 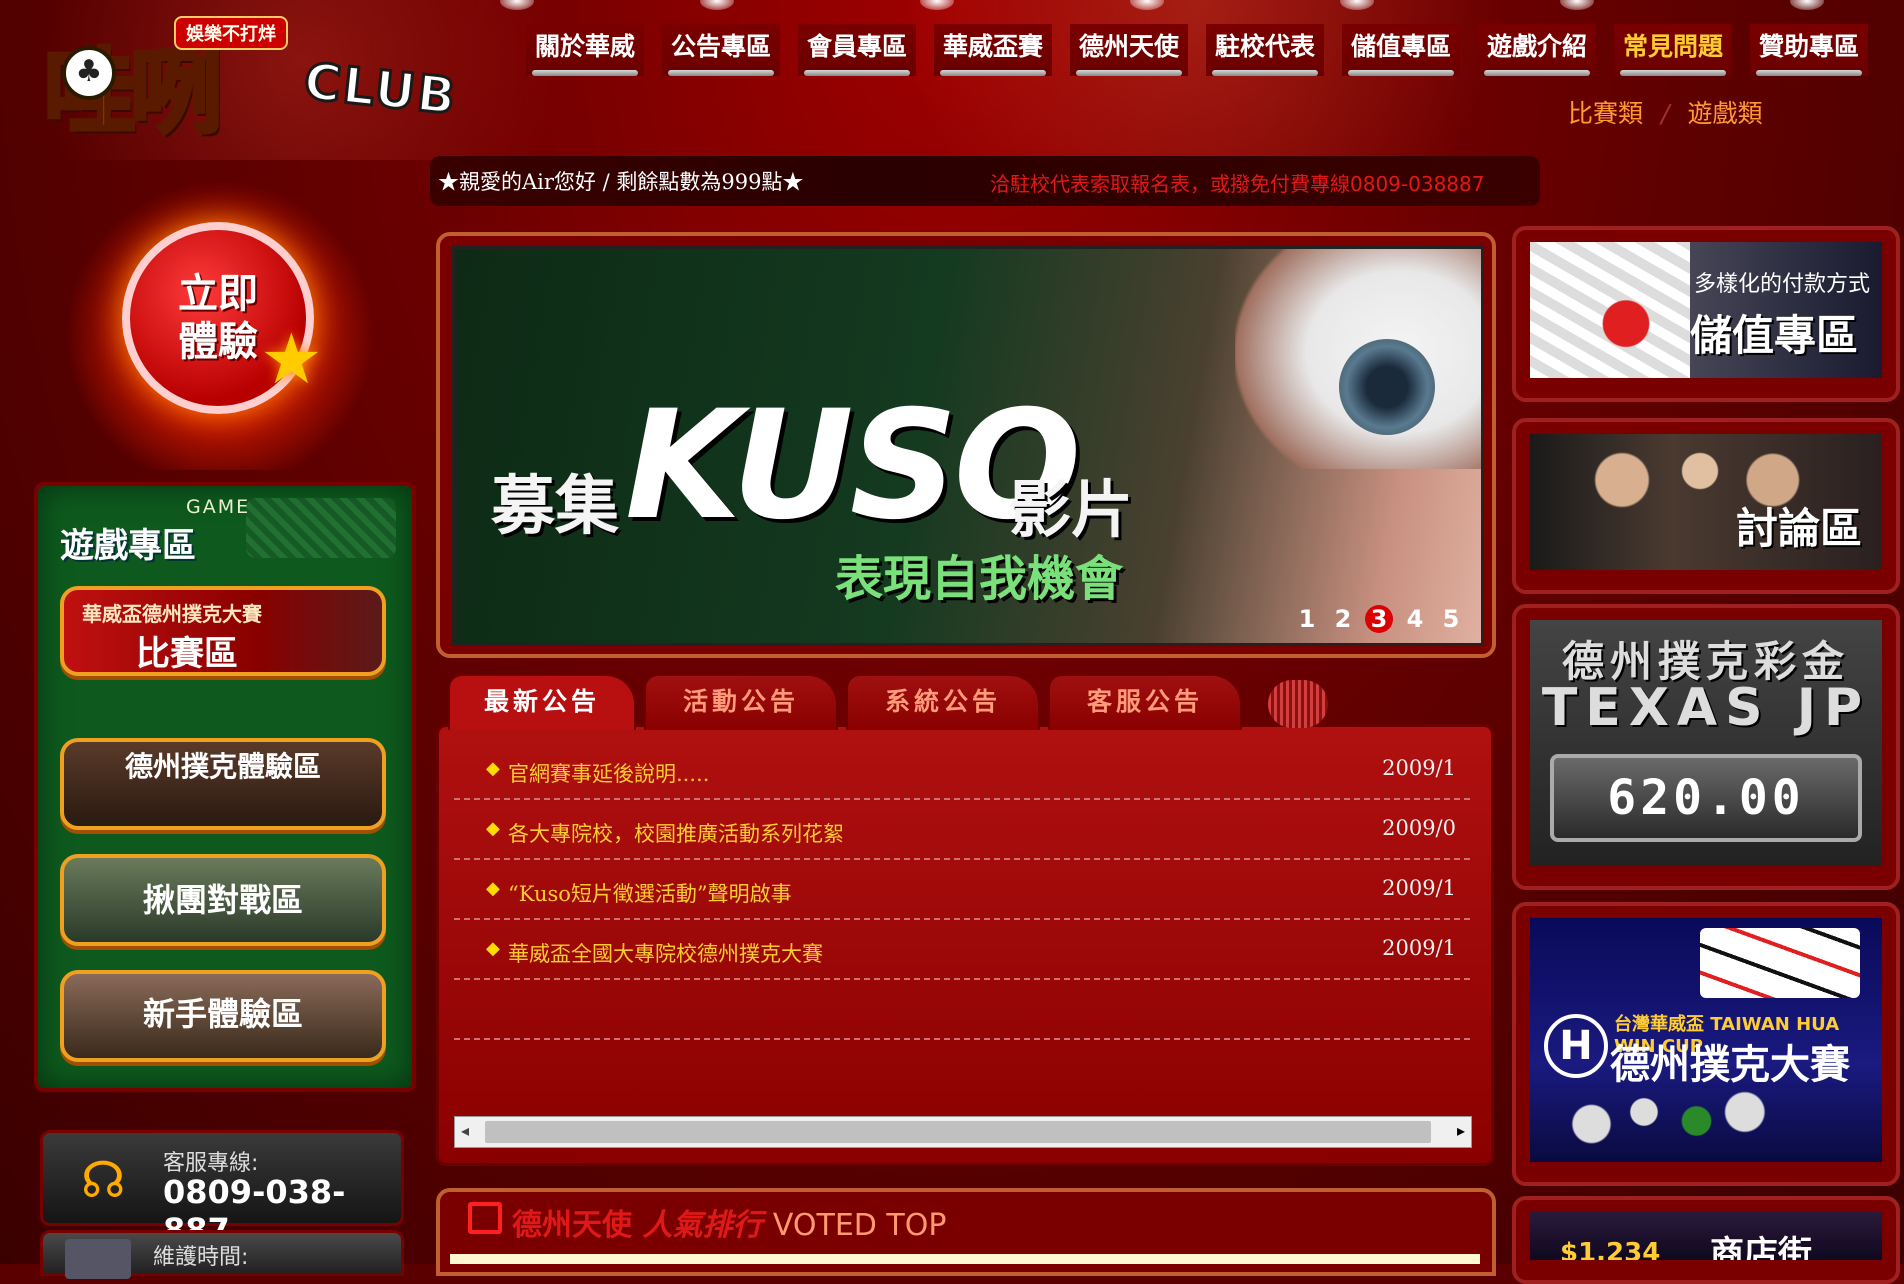 I want to click on game-zone-title: 遊戲專區, so click(x=128, y=546).